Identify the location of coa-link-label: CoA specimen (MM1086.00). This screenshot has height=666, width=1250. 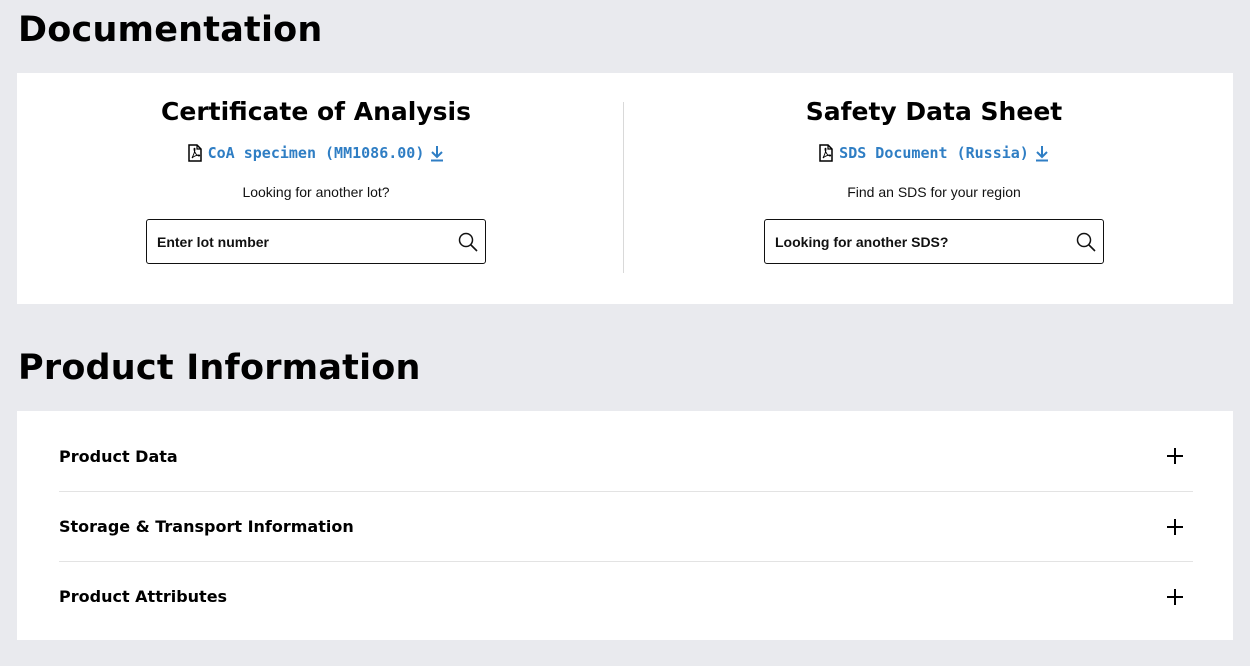
(316, 153).